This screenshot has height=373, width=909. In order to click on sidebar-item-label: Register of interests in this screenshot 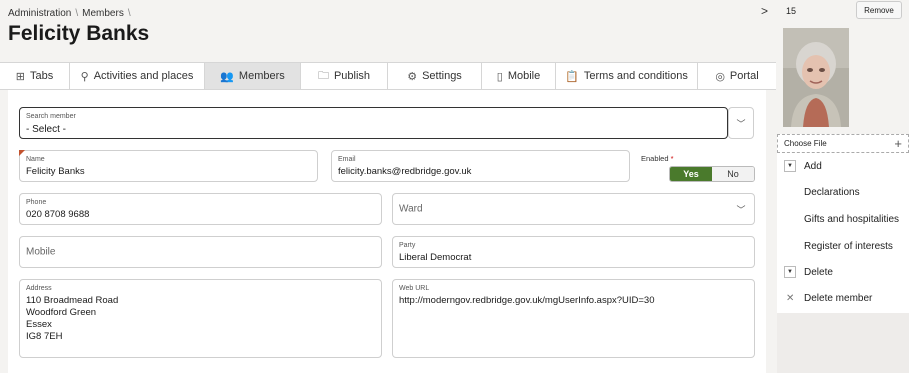, I will do `click(848, 246)`.